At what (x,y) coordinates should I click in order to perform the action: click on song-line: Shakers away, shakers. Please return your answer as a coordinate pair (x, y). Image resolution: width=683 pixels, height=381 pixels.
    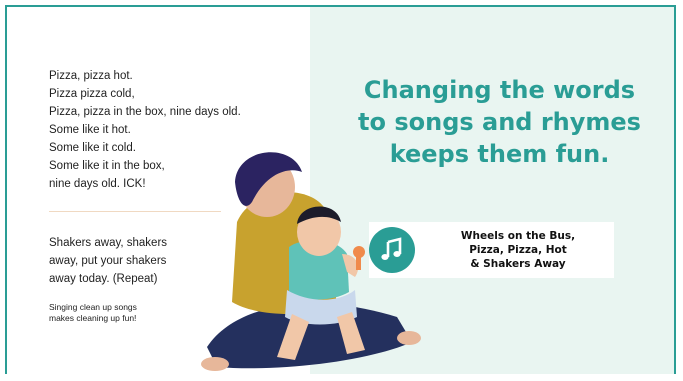
    Looking at the image, I should click on (108, 243).